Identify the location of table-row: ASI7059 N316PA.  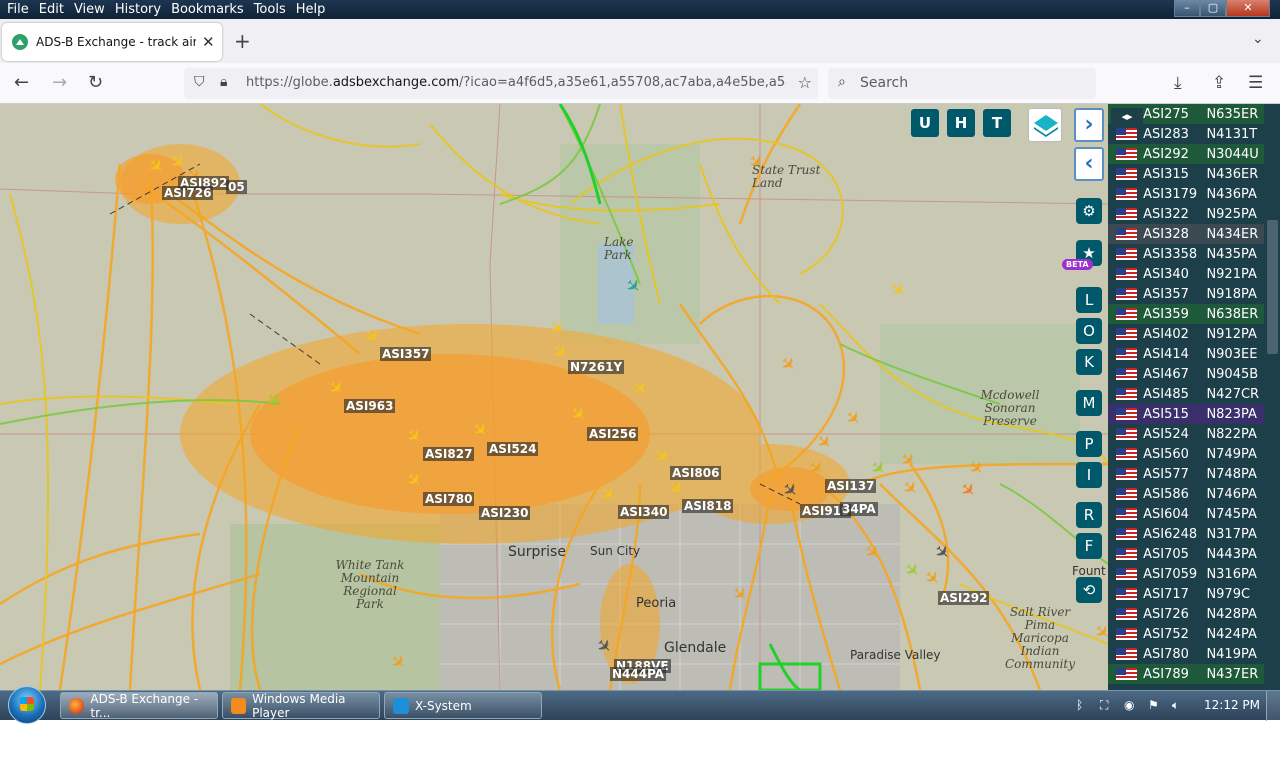
(1186, 574).